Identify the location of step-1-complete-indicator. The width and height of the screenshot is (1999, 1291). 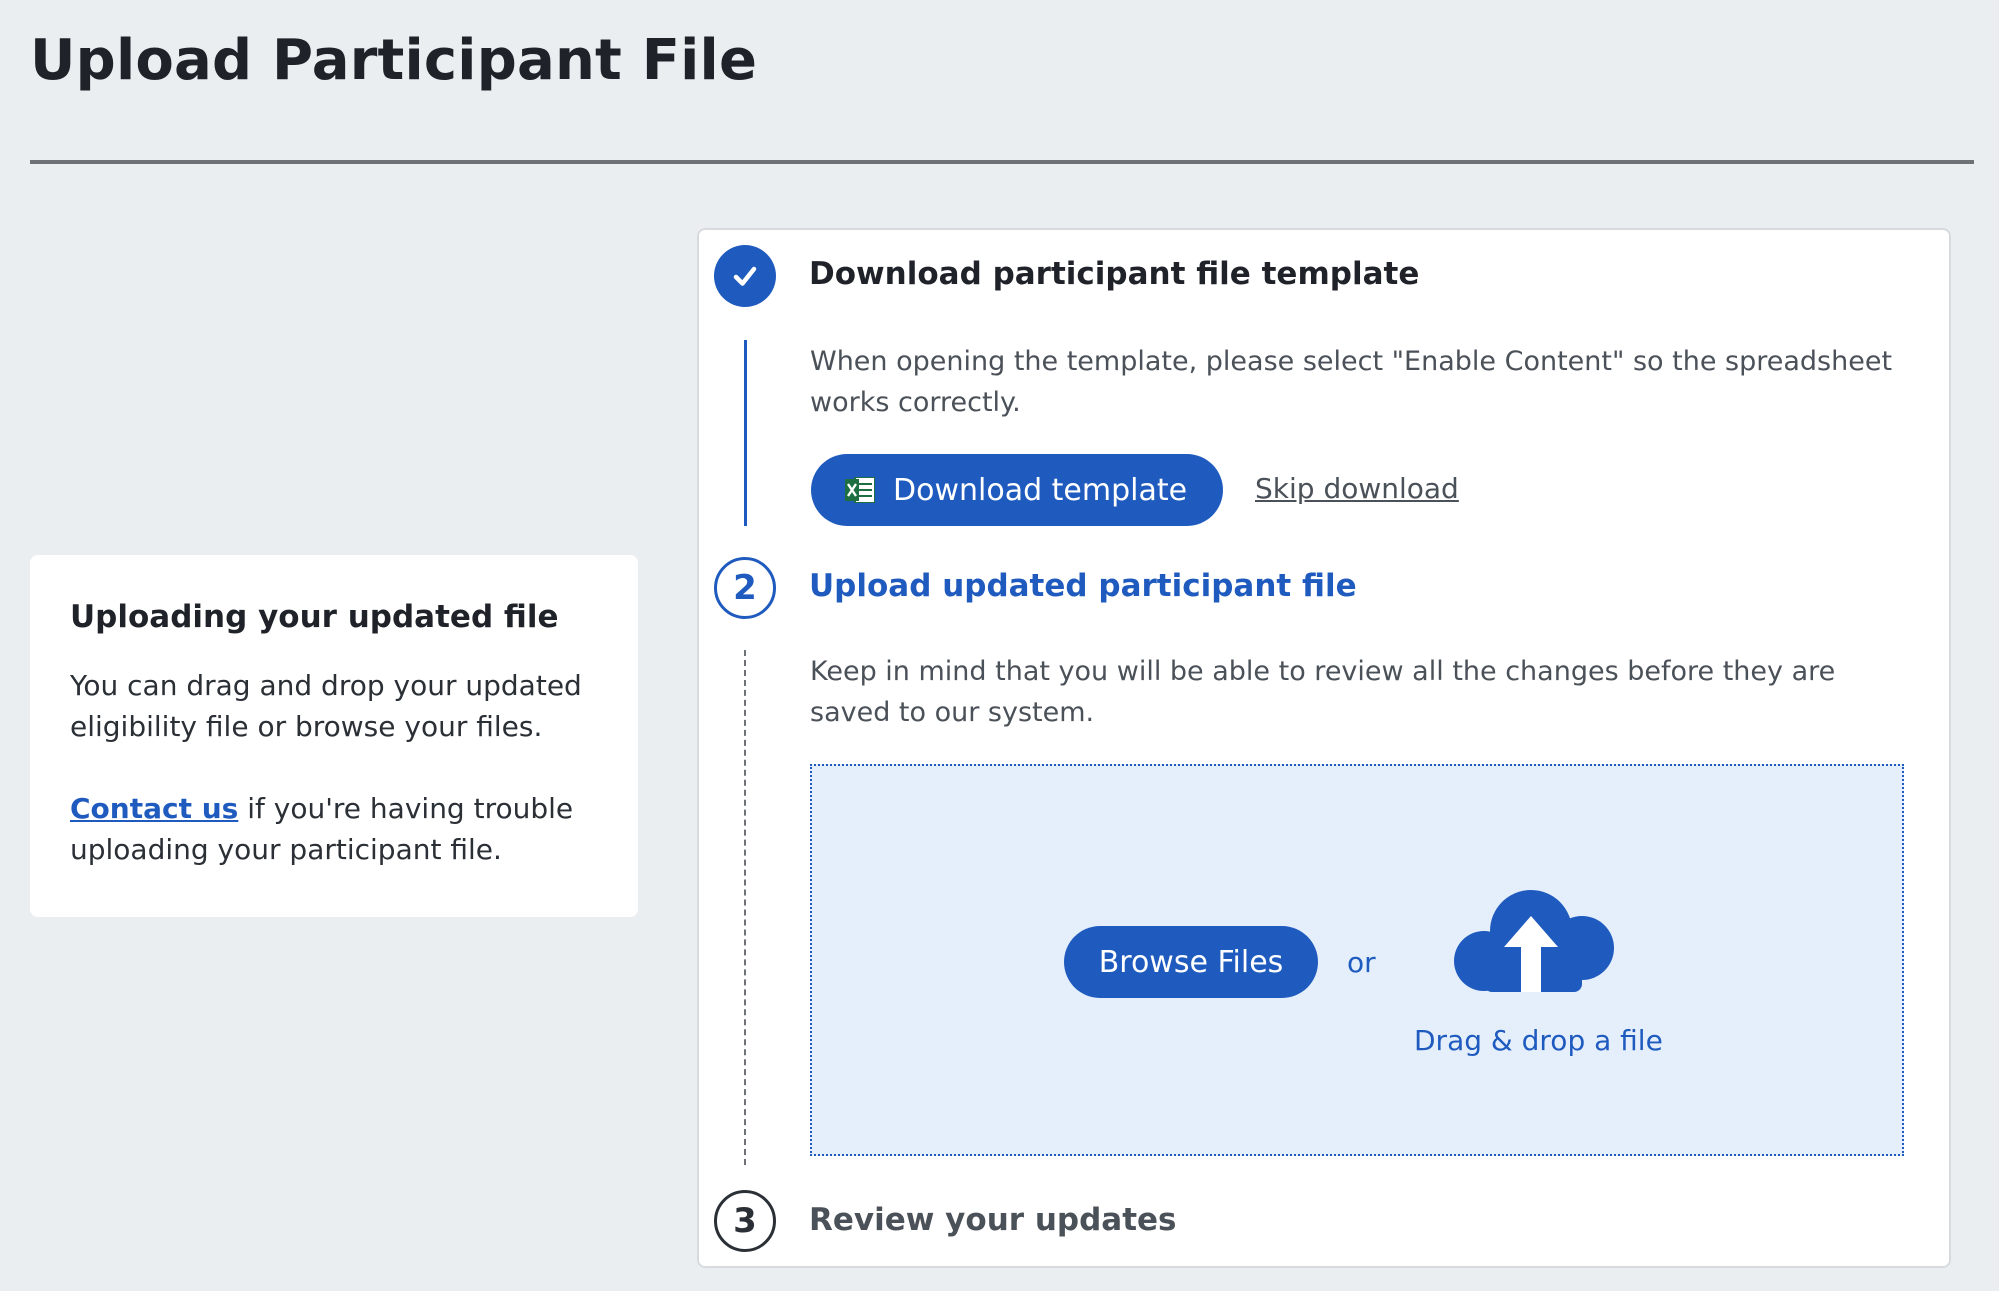
(745, 276).